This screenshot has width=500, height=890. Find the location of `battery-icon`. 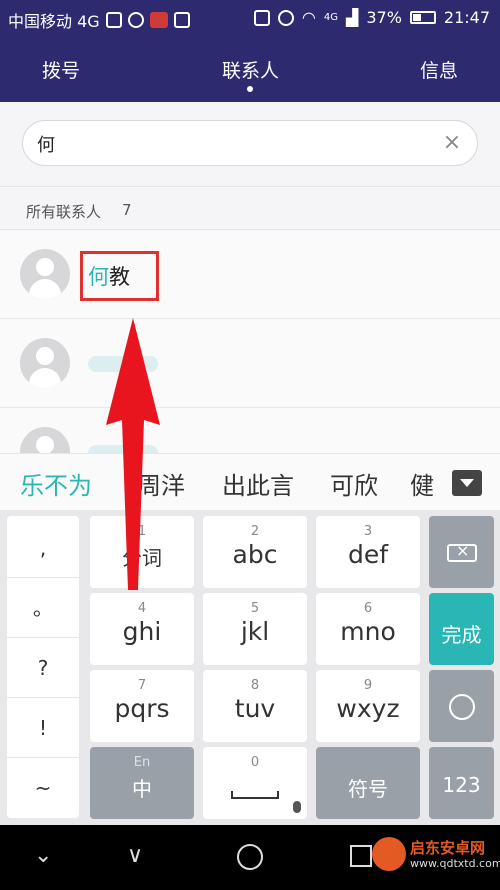

battery-icon is located at coordinates (422, 17).